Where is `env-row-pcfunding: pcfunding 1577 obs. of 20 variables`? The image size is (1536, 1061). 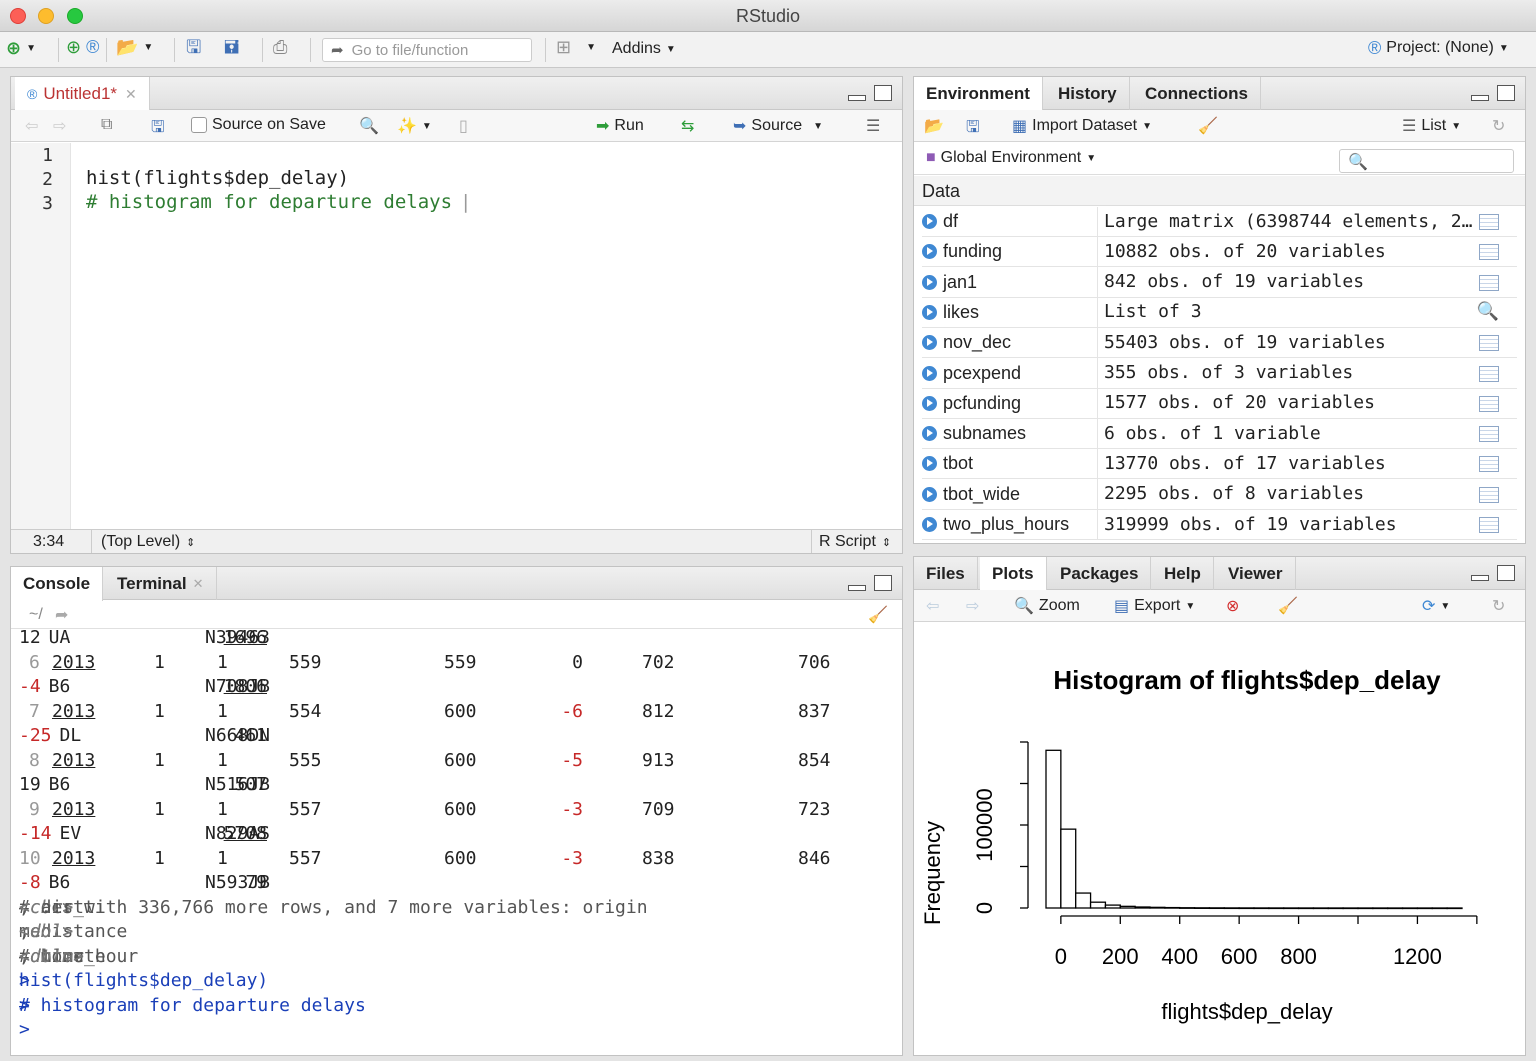 env-row-pcfunding: pcfunding 1577 obs. of 20 variables is located at coordinates (1219, 403).